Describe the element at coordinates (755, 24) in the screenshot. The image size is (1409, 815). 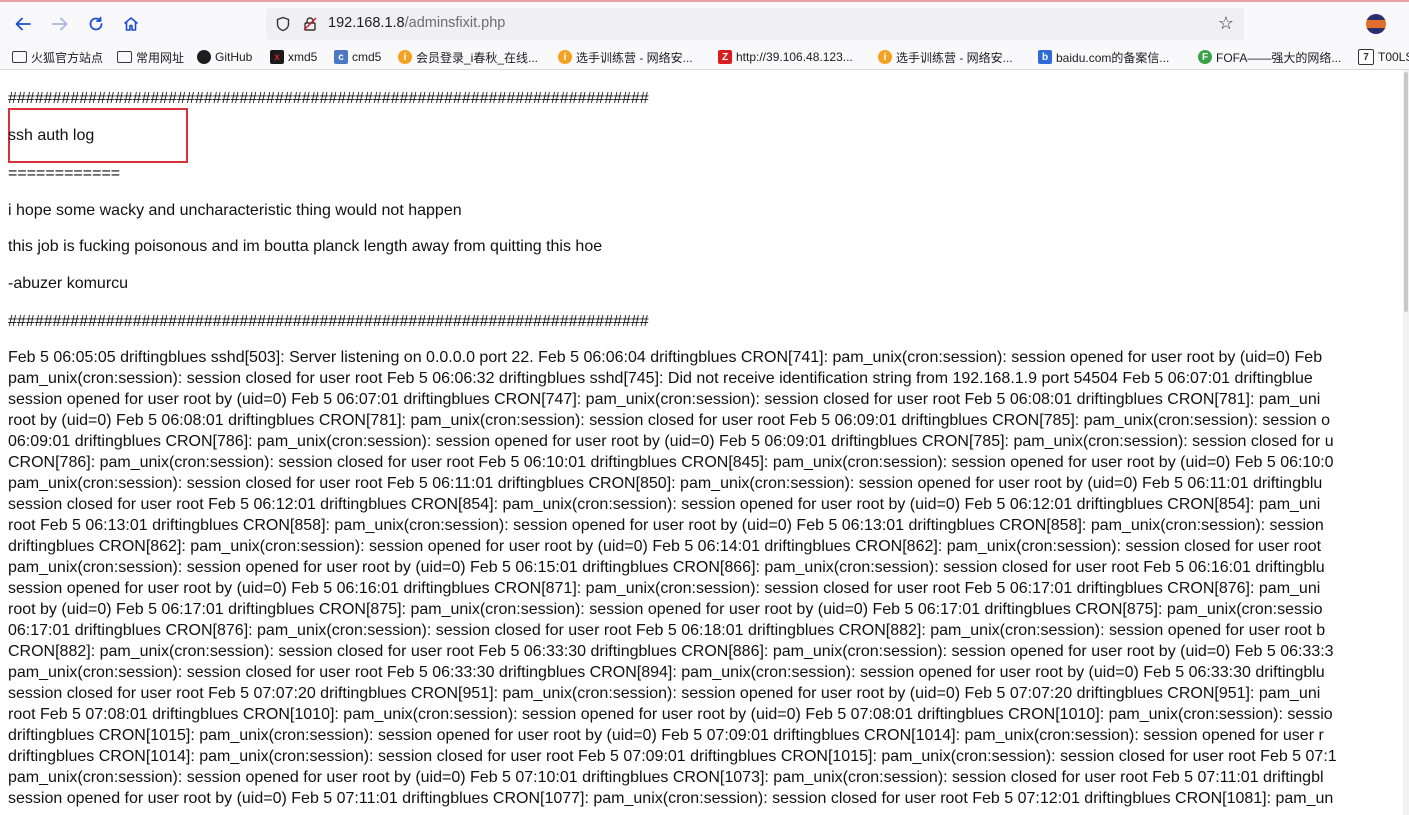
I see `address-bar: 192.168.1.8/adminsfixit.php ☆` at that location.